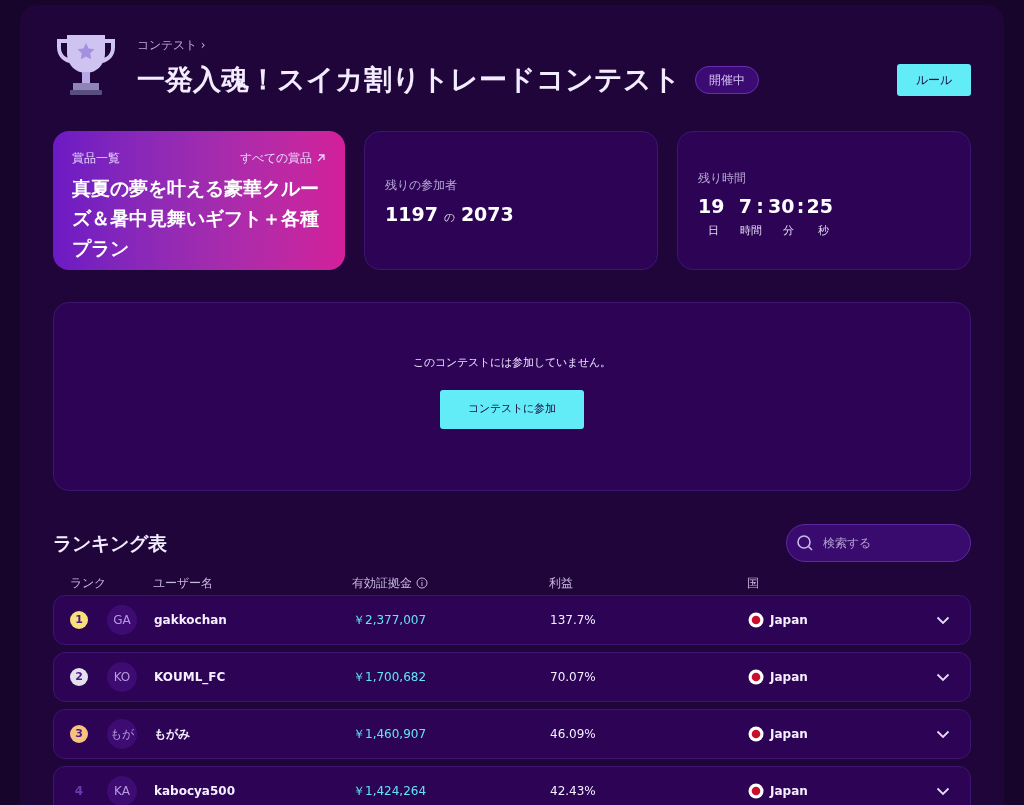  What do you see at coordinates (788, 230) in the screenshot?
I see `time-unit: 分` at bounding box center [788, 230].